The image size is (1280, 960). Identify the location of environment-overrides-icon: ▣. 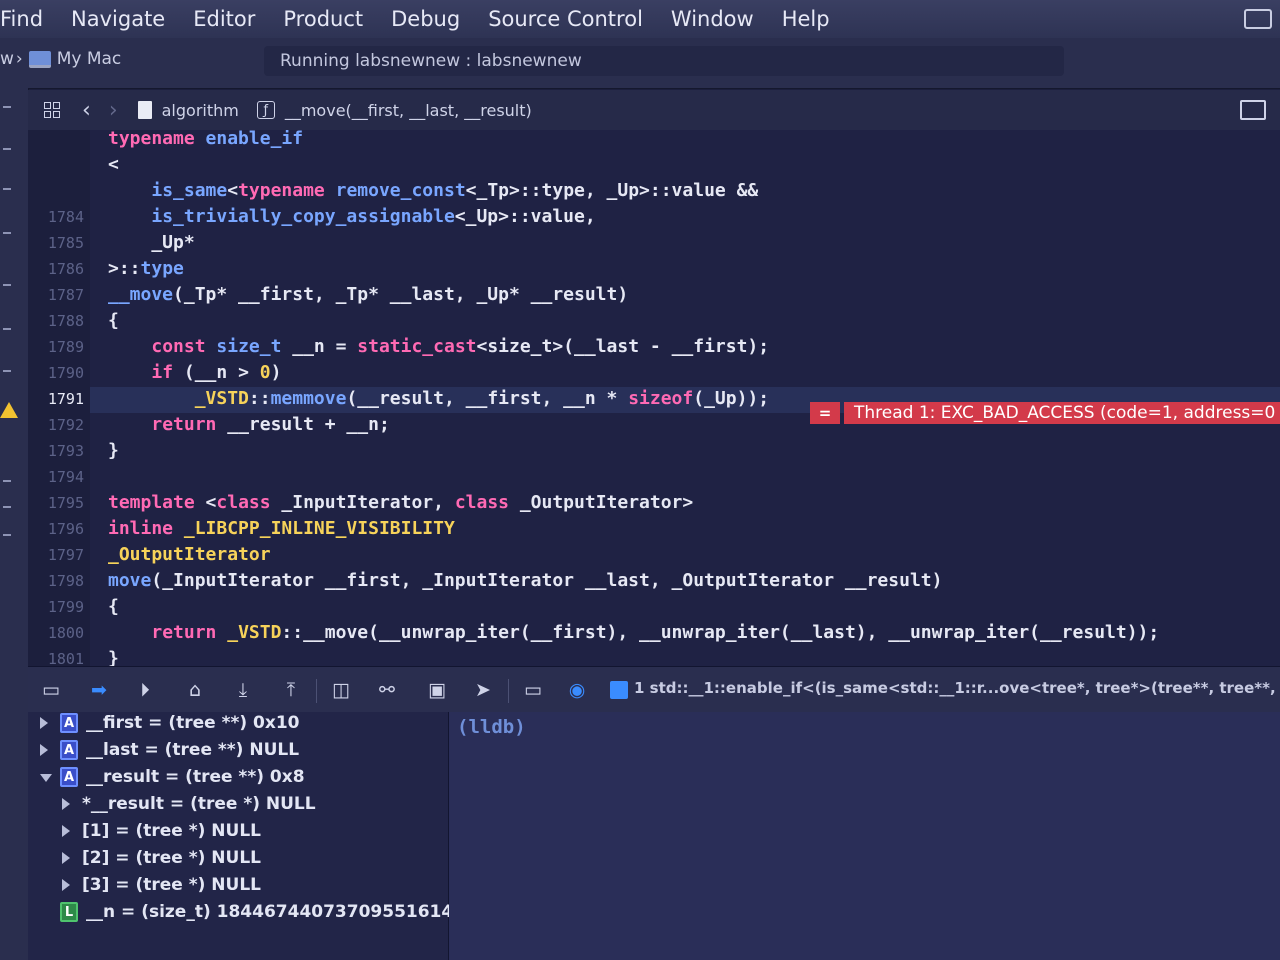
(437, 690).